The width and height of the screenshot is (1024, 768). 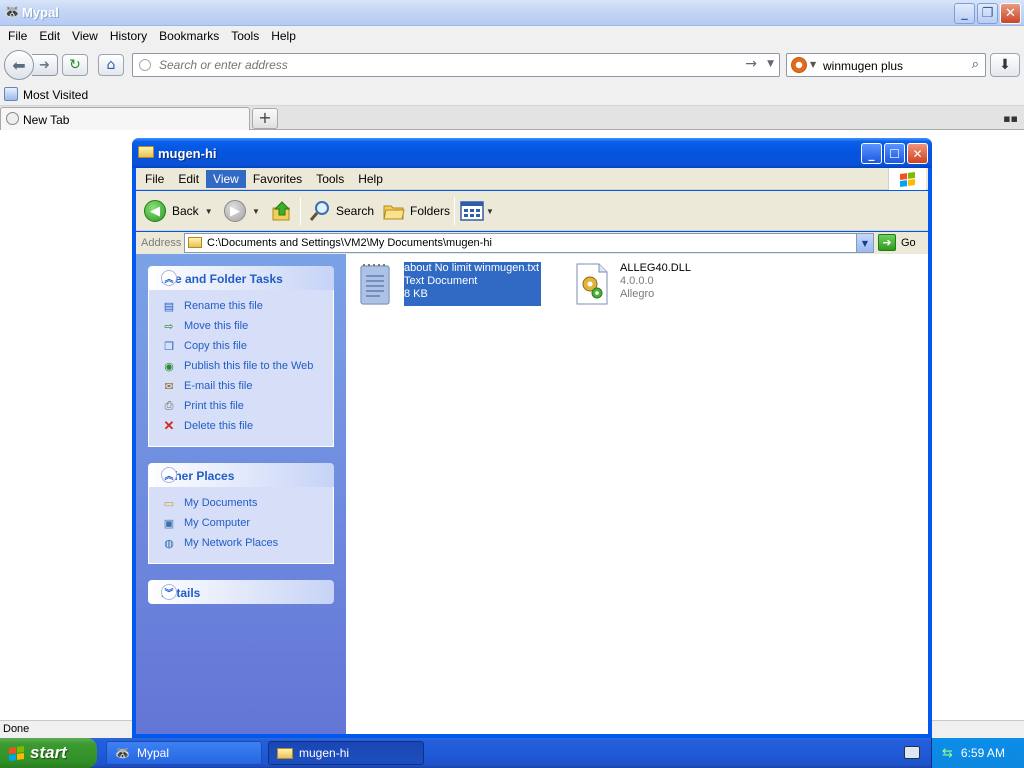 I want to click on file-item-dll: ALLEG40.DLL 4.0.0.0 Allegro, so click(x=632, y=284).